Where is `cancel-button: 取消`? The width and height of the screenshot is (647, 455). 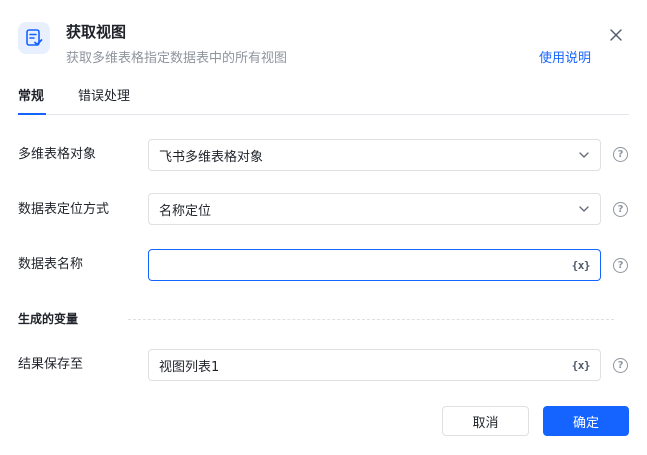 cancel-button: 取消 is located at coordinates (485, 421).